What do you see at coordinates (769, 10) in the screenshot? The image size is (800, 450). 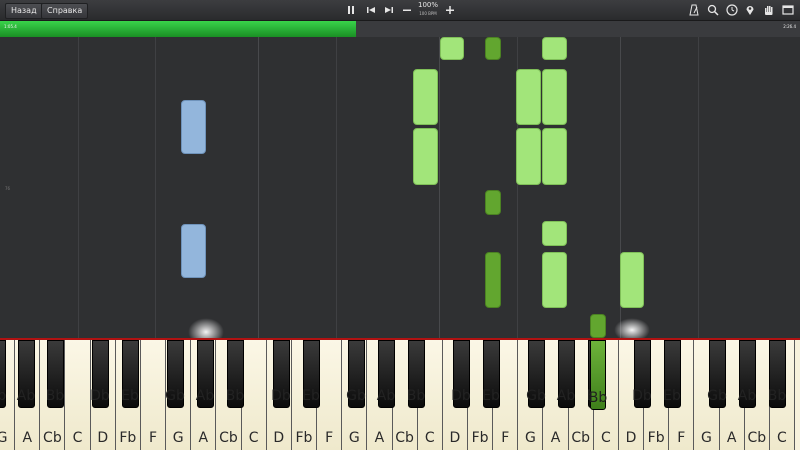 I see `hand-icon` at bounding box center [769, 10].